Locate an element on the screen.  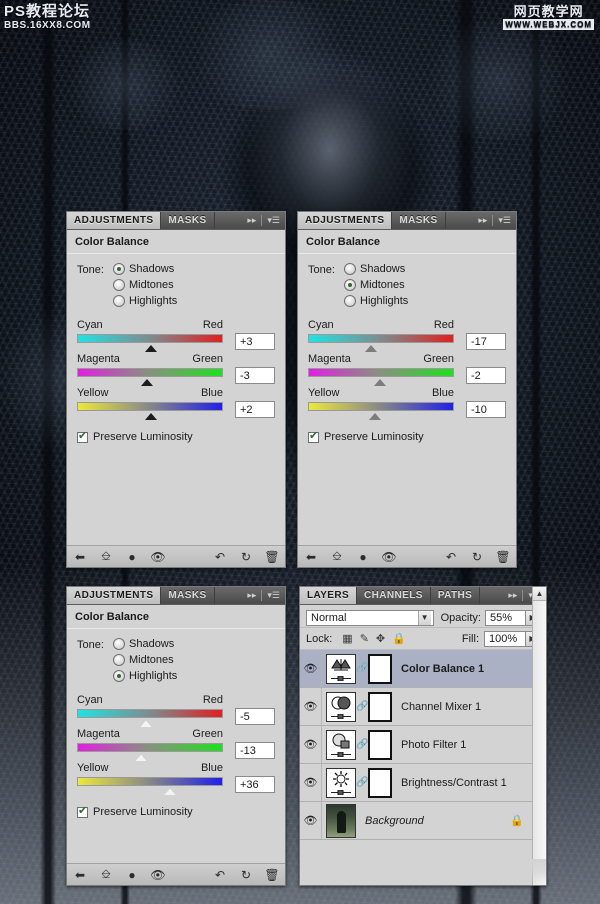
value-field-magenta-green: -13 is located at coordinates (255, 750).